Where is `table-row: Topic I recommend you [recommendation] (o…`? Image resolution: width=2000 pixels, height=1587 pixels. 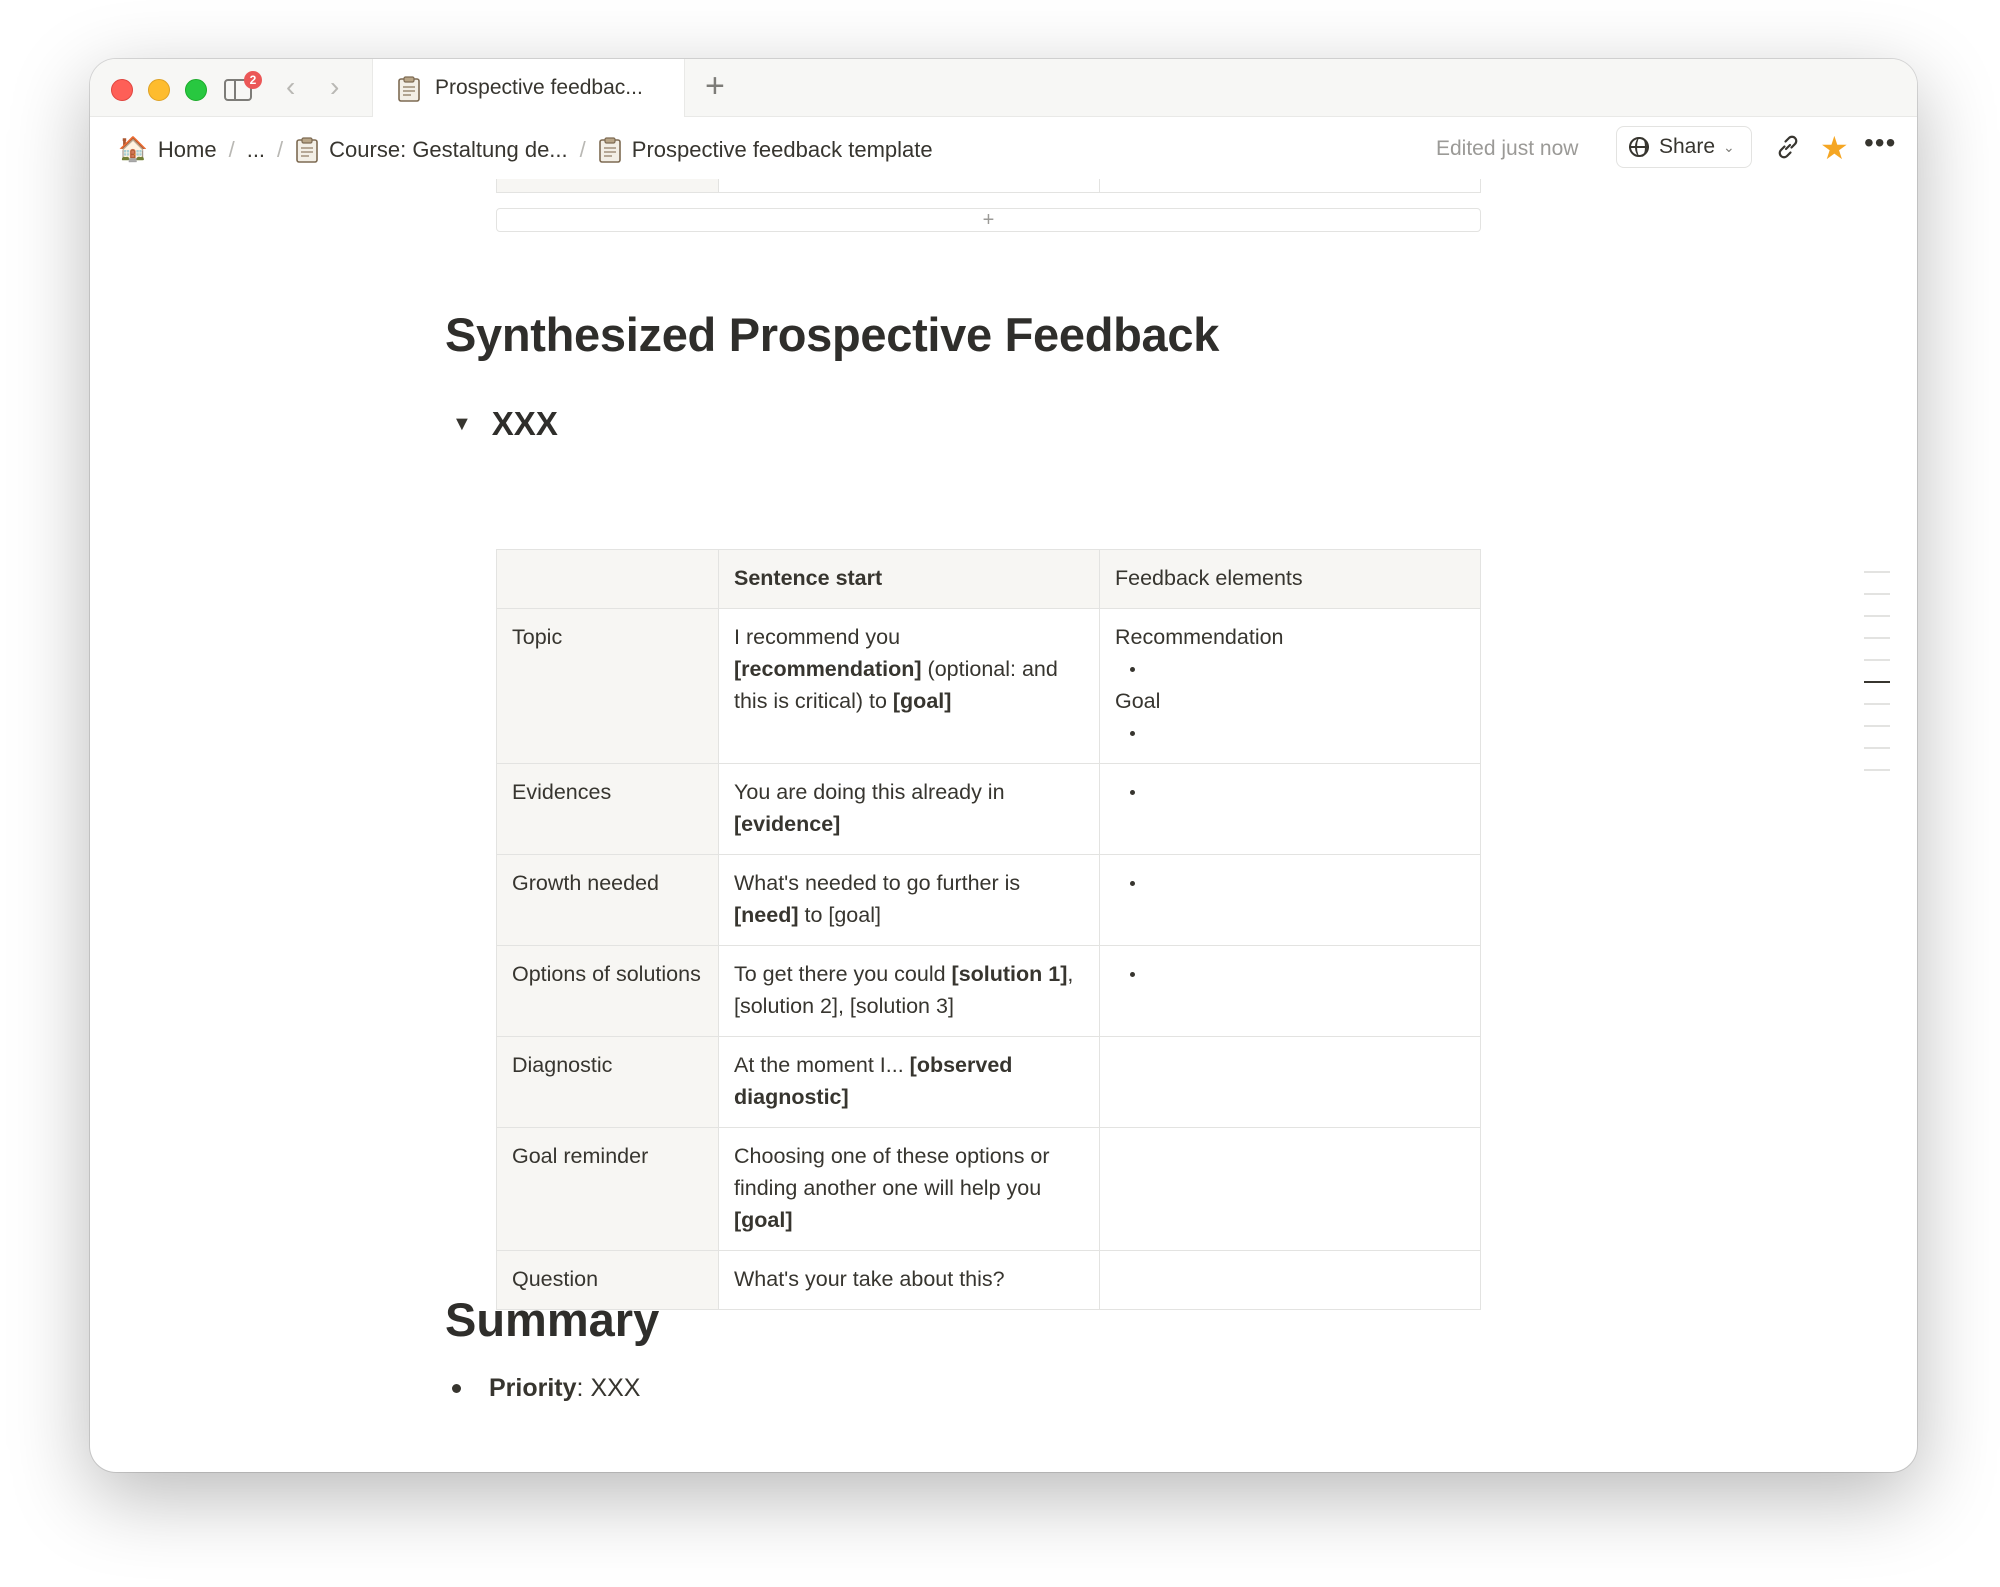 table-row: Topic I recommend you [recommendation] (o… is located at coordinates (988, 686).